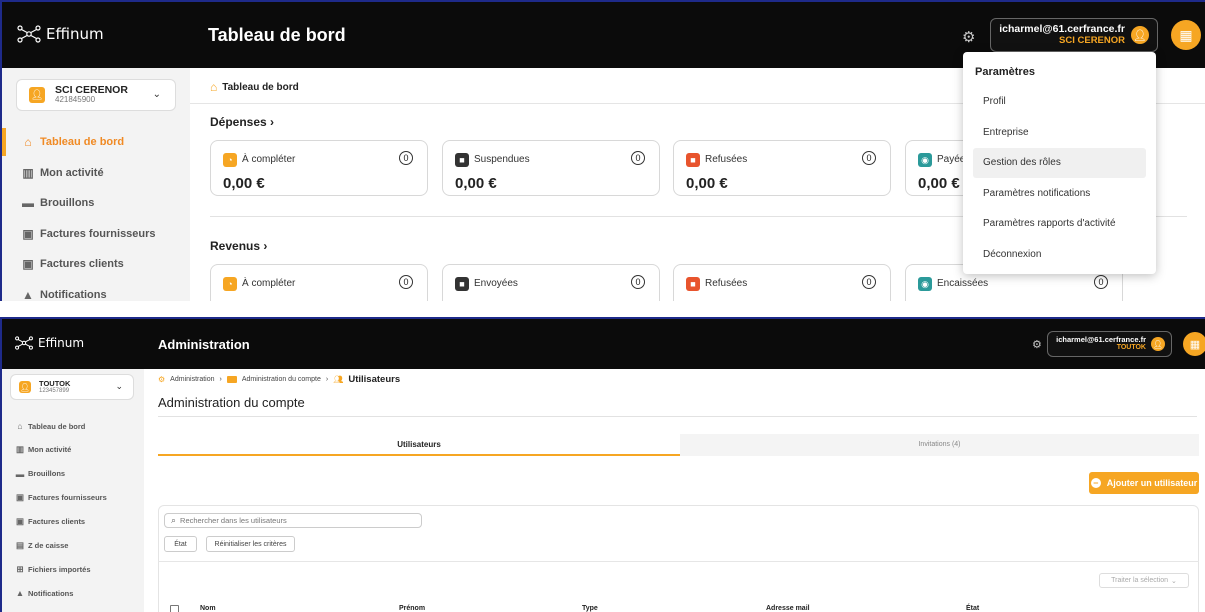 The width and height of the screenshot is (1205, 612). What do you see at coordinates (502, 159) in the screenshot?
I see `card-label: Suspendues` at bounding box center [502, 159].